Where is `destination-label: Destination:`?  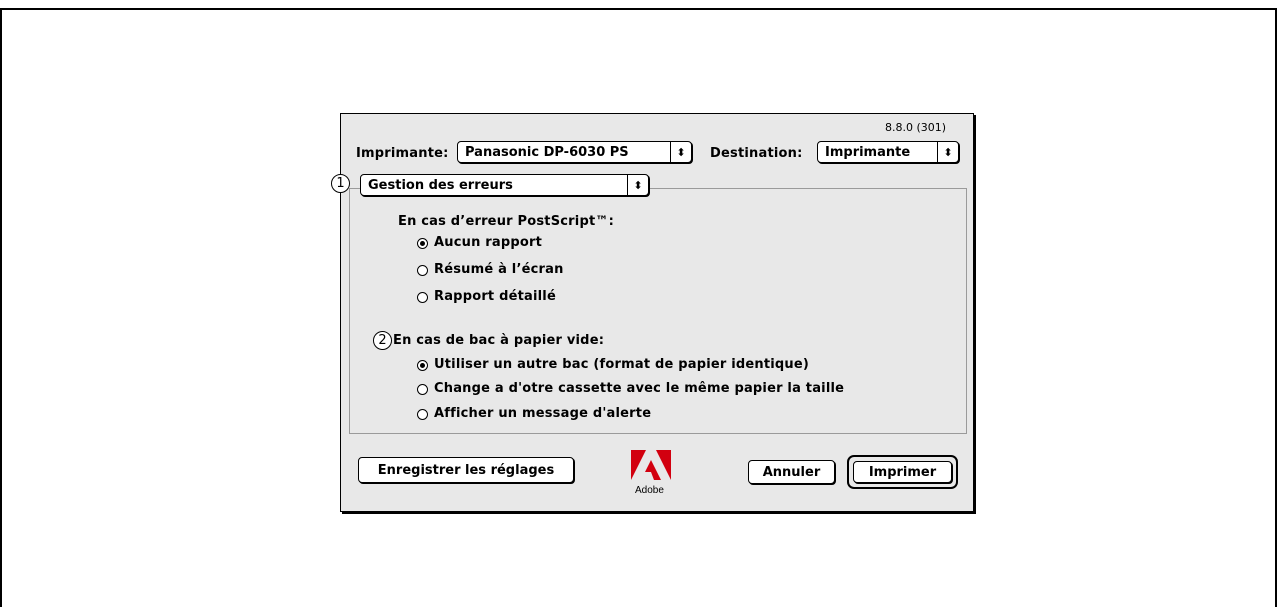
destination-label: Destination: is located at coordinates (756, 153).